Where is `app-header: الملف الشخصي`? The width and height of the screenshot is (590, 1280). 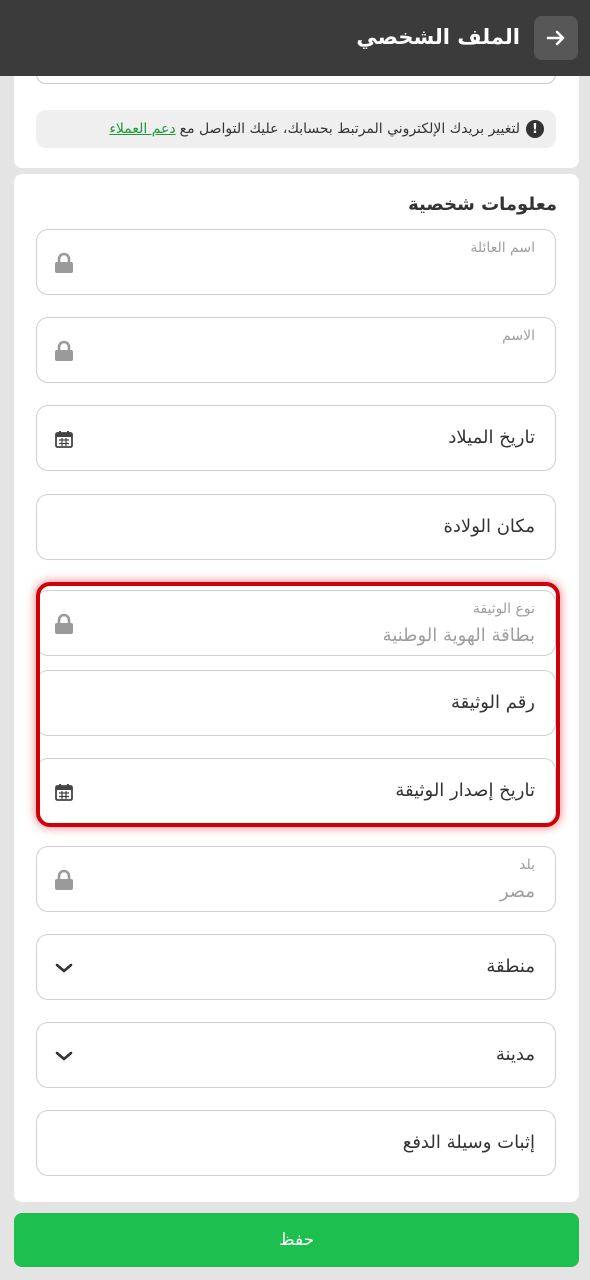 app-header: الملف الشخصي is located at coordinates (295, 38).